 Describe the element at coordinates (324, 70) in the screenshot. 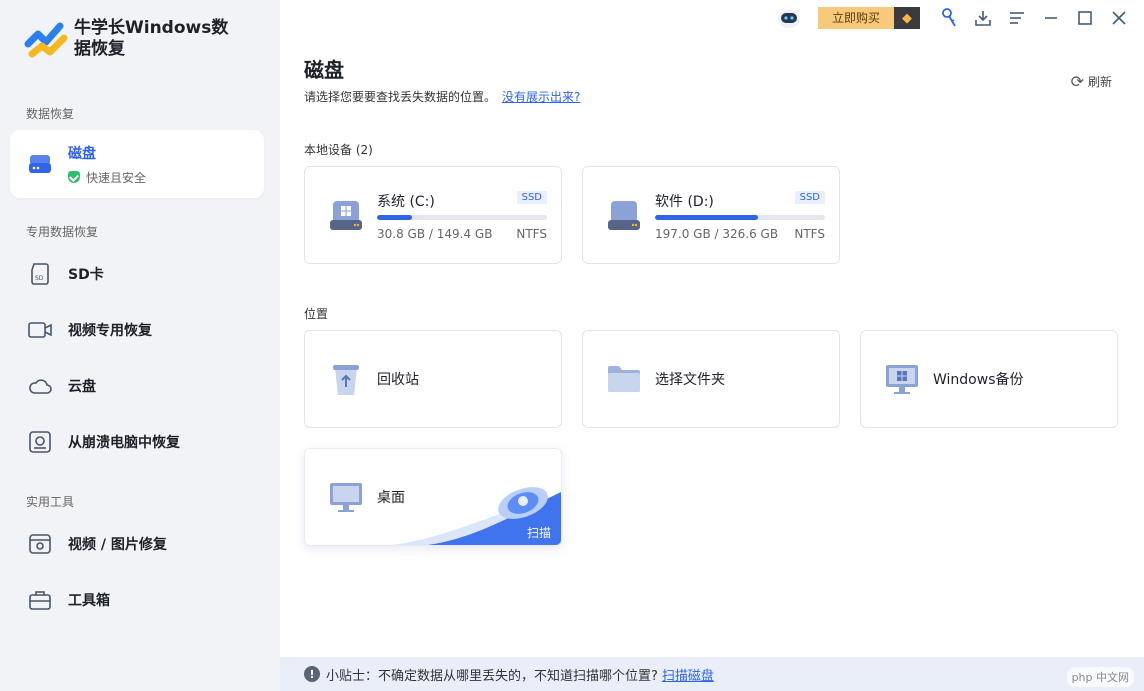

I see `page-title: 磁盘` at that location.